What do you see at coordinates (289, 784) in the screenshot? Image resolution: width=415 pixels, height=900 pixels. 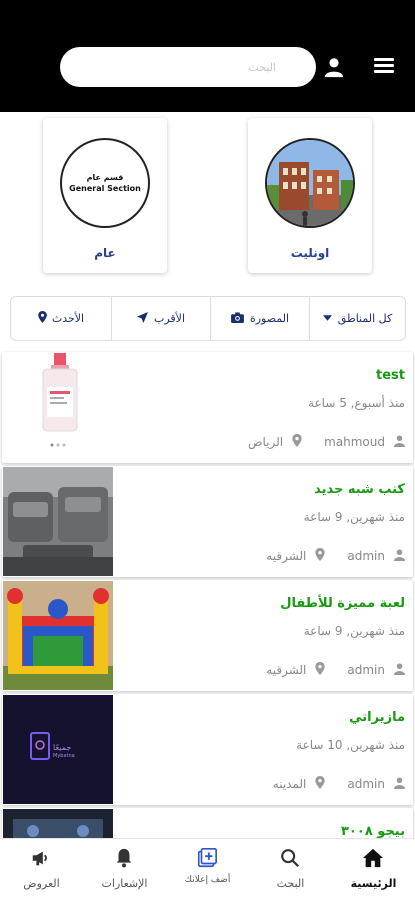 I see `listing-location: المدينه` at bounding box center [289, 784].